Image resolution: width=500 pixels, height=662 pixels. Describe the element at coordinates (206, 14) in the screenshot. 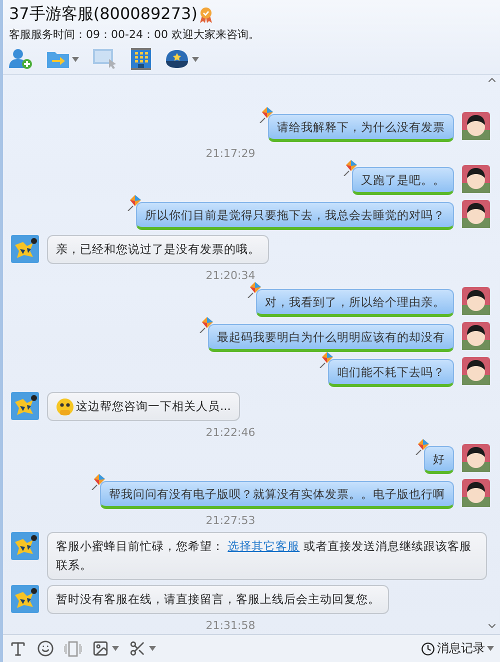

I see `badge-icon` at that location.